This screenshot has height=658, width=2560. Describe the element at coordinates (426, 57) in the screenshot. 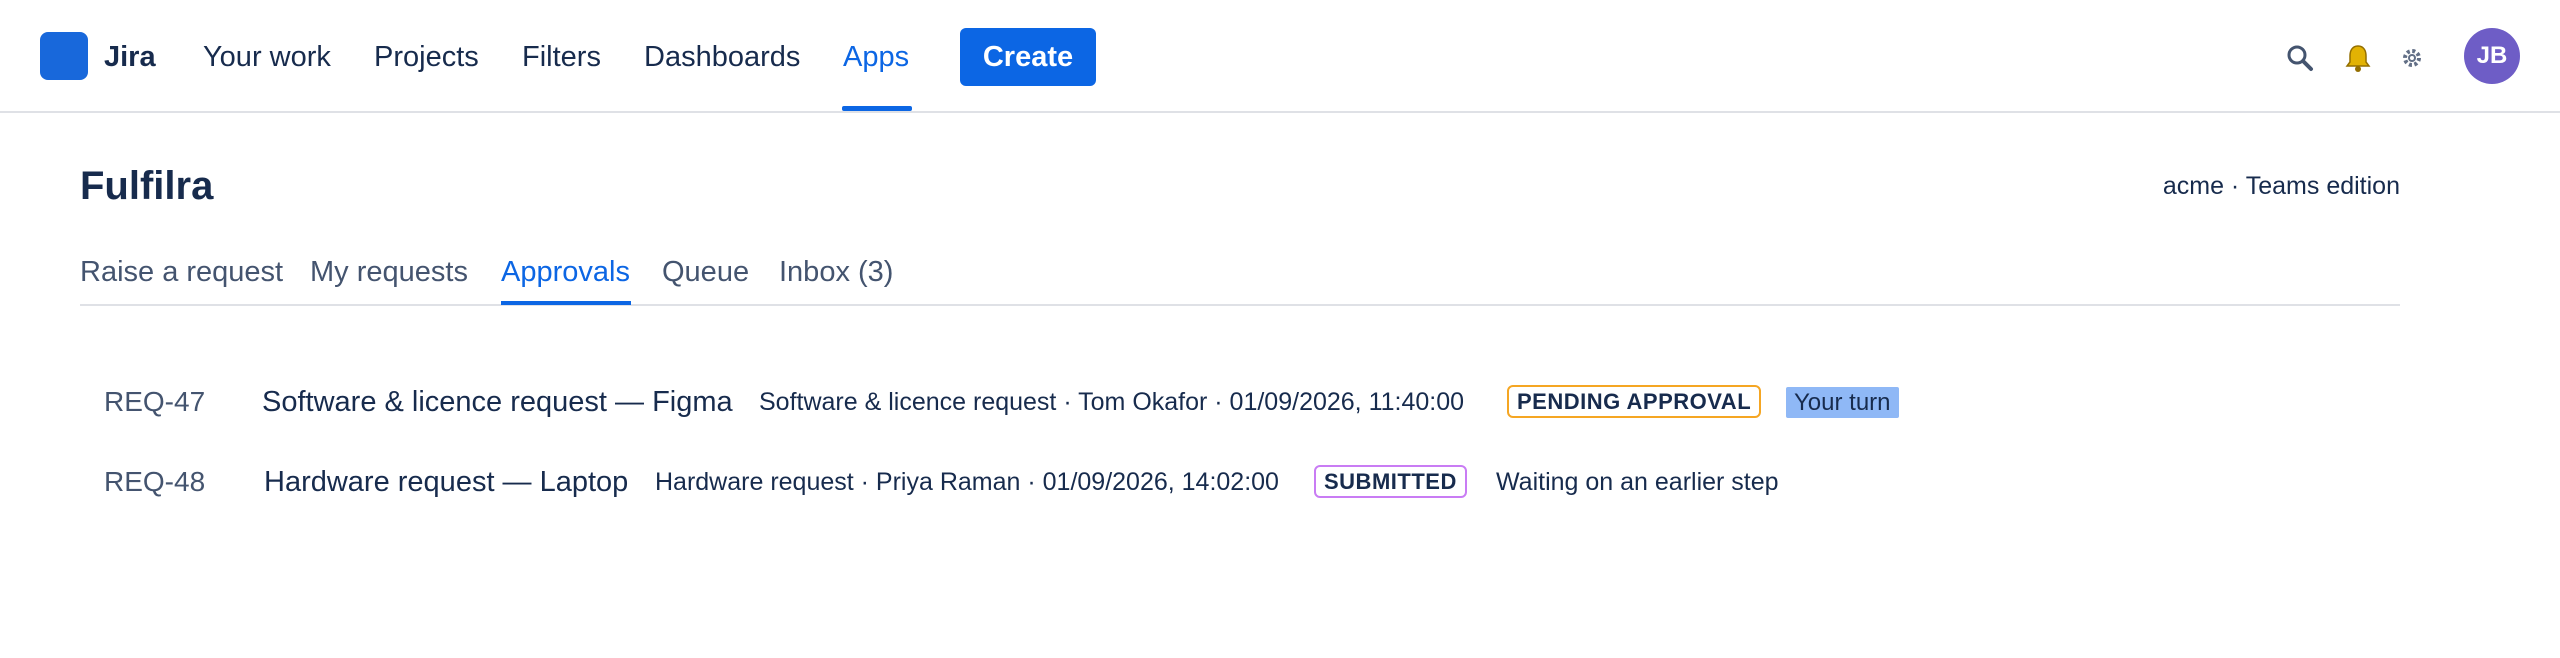

I see `nav-projects: Projects` at that location.